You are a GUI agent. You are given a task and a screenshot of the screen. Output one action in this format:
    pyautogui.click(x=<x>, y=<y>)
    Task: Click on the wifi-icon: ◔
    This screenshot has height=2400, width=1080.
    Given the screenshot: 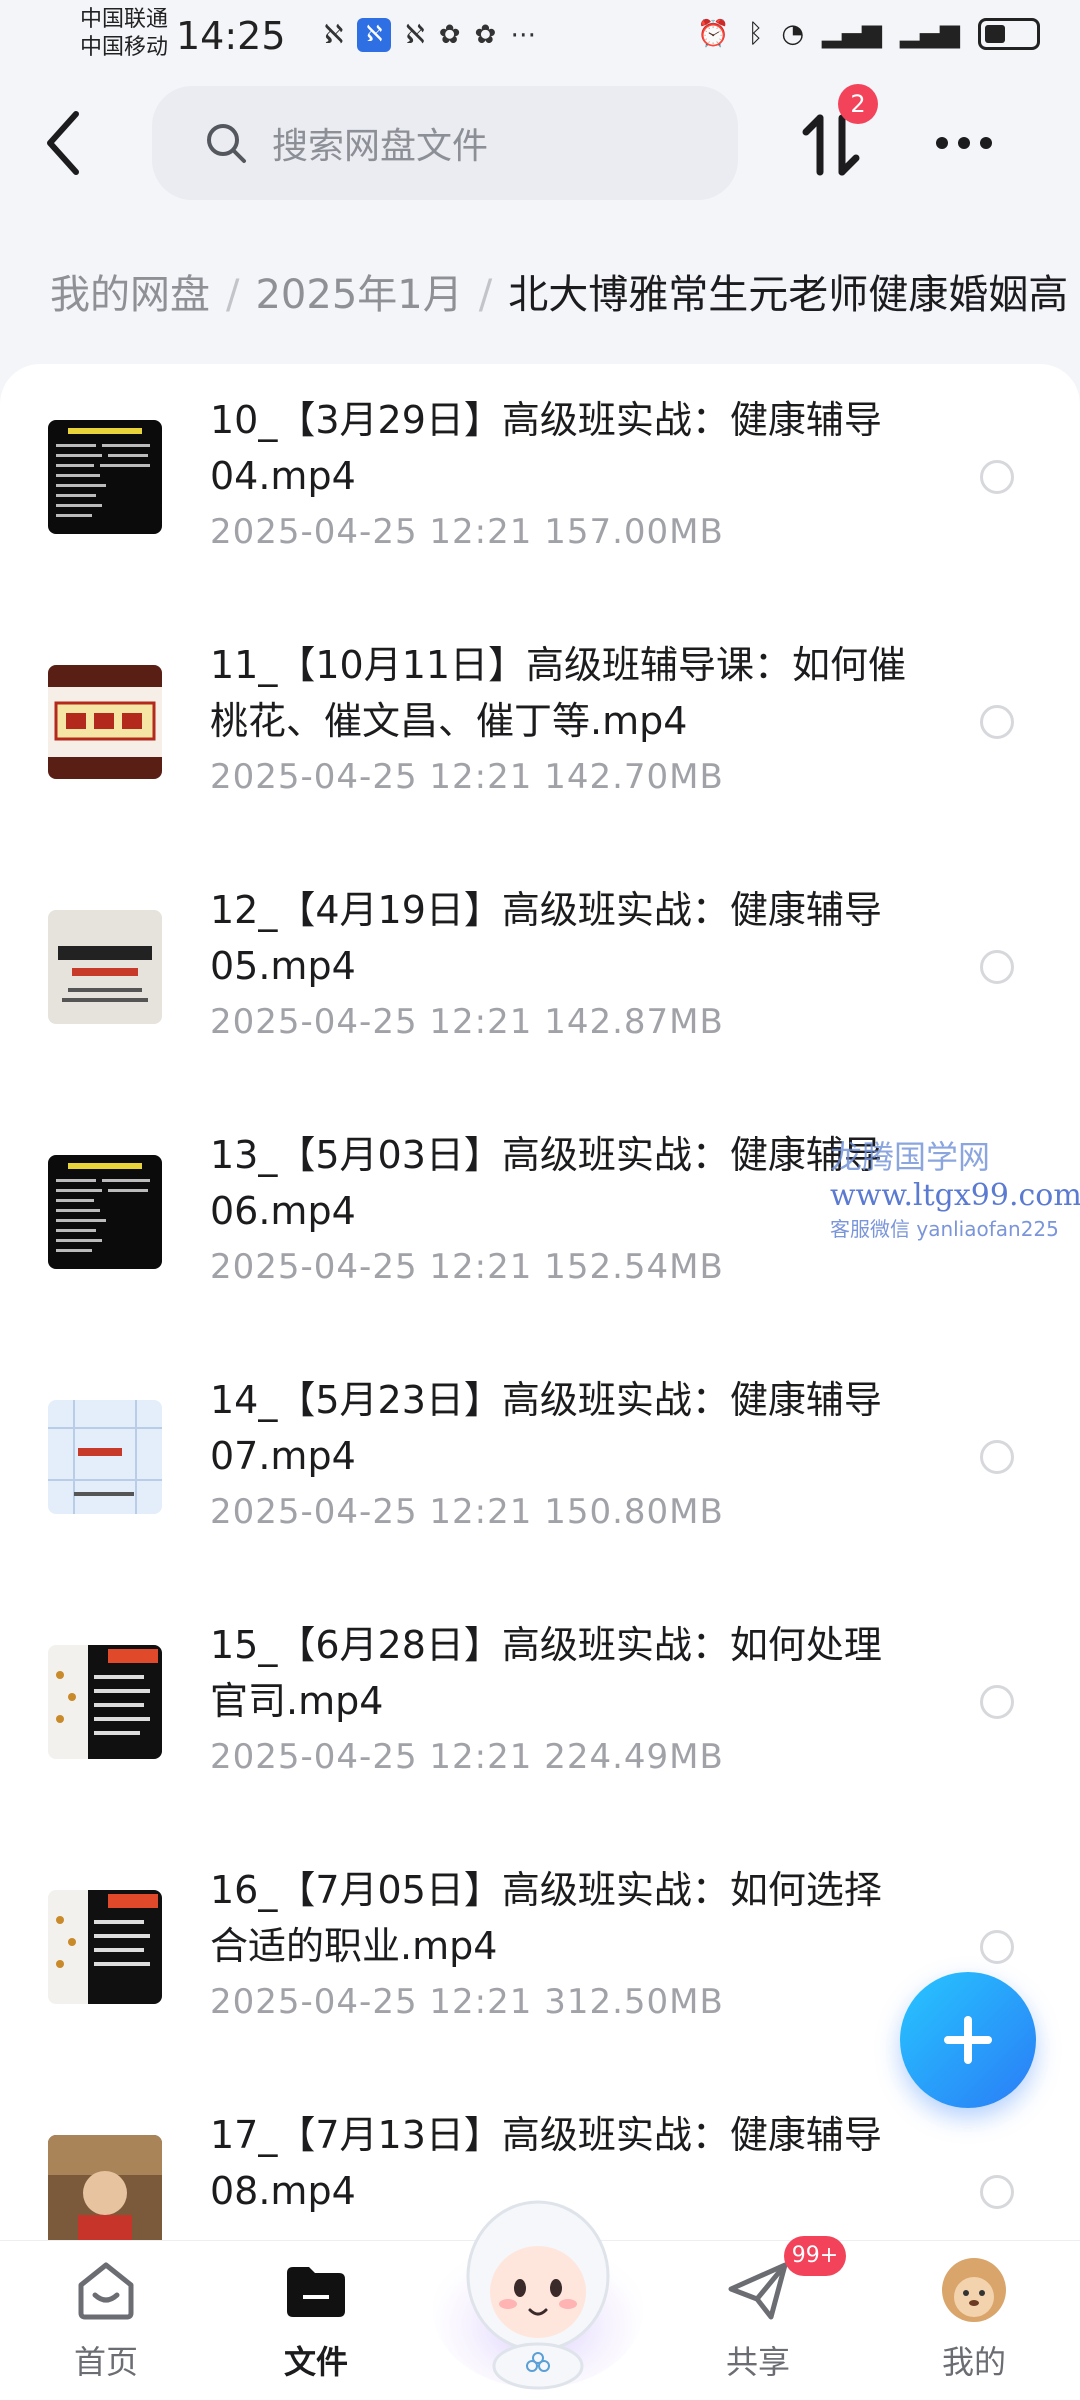 What is the action you would take?
    pyautogui.click(x=792, y=34)
    